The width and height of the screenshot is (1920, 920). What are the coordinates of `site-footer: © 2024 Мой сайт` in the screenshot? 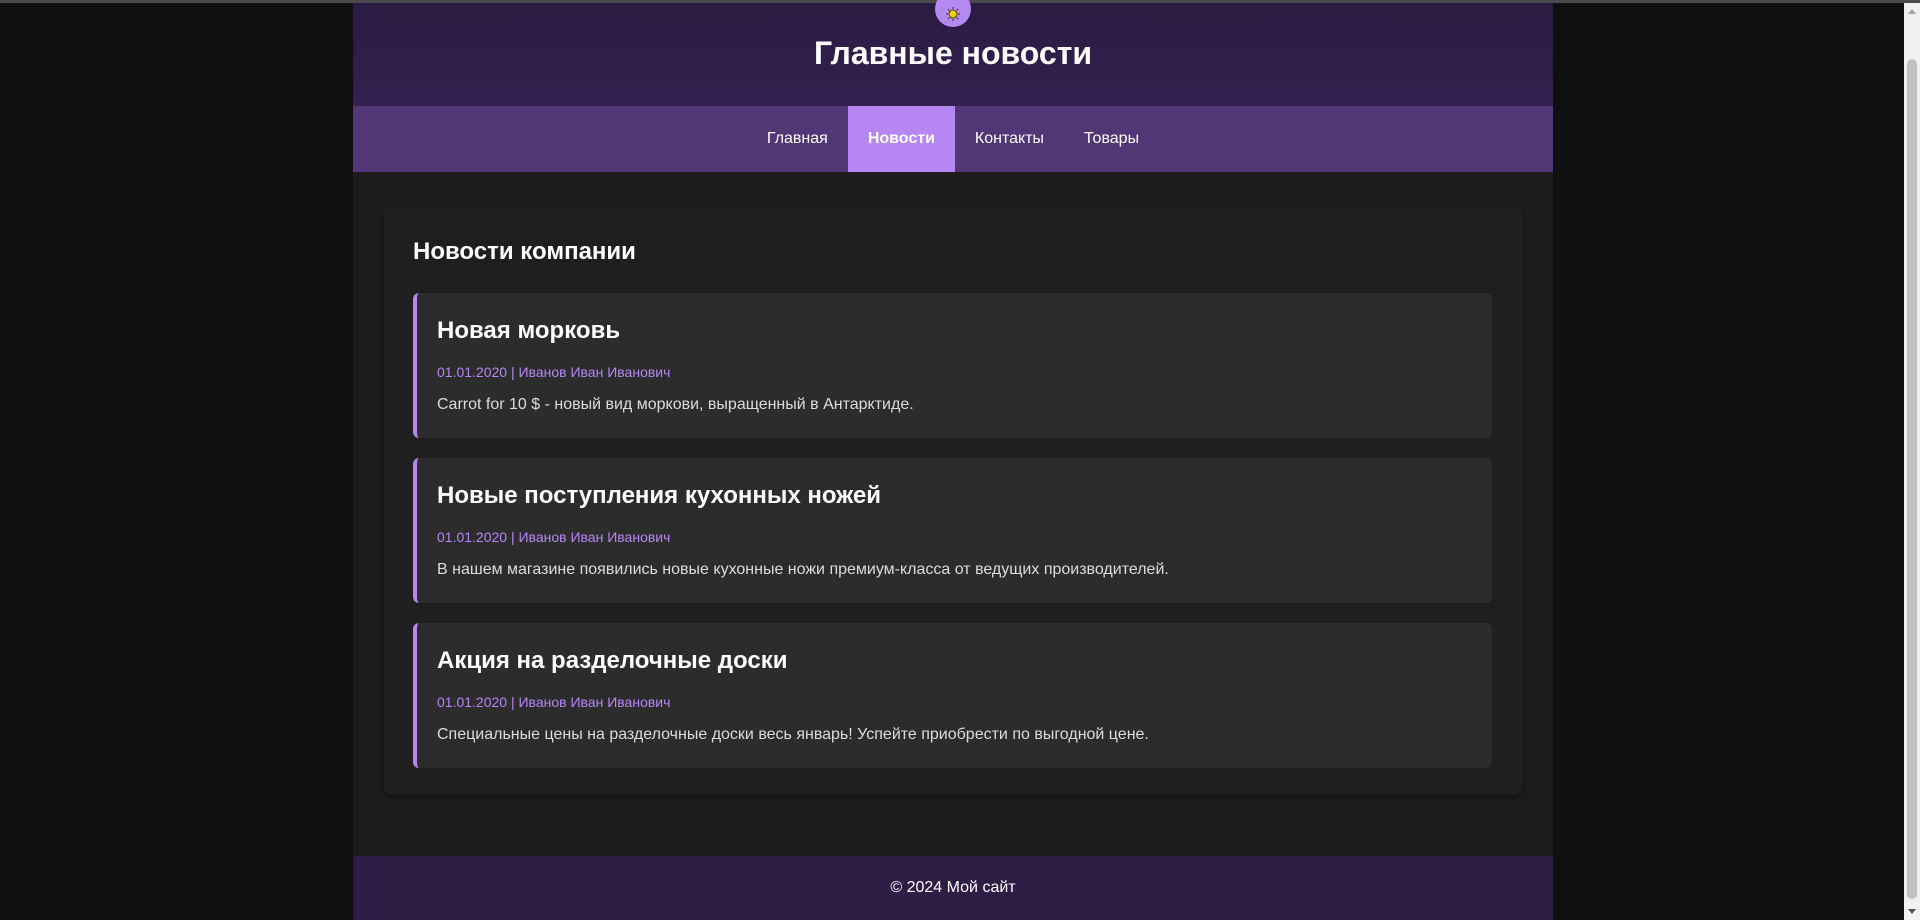 It's located at (953, 888).